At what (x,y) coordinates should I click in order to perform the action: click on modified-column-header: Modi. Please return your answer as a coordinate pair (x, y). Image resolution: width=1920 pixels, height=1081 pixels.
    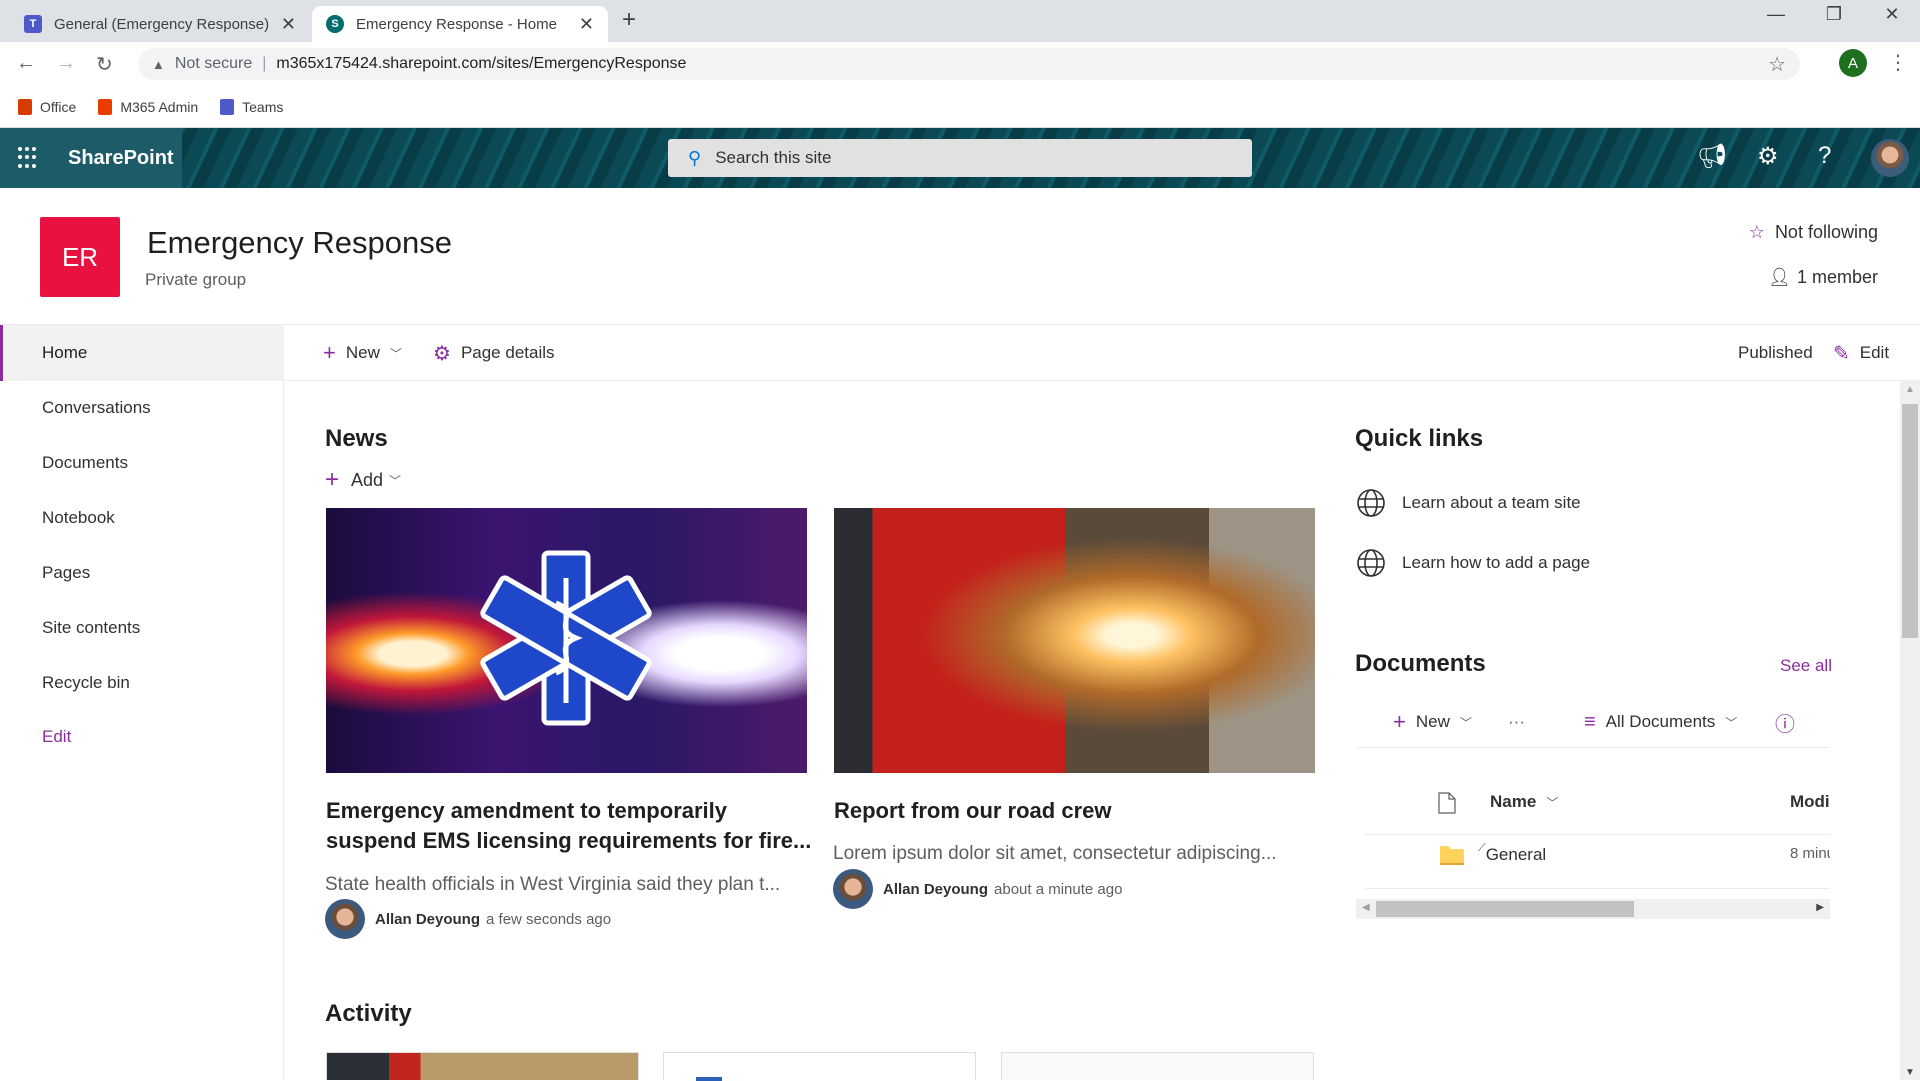
    Looking at the image, I should click on (1810, 802).